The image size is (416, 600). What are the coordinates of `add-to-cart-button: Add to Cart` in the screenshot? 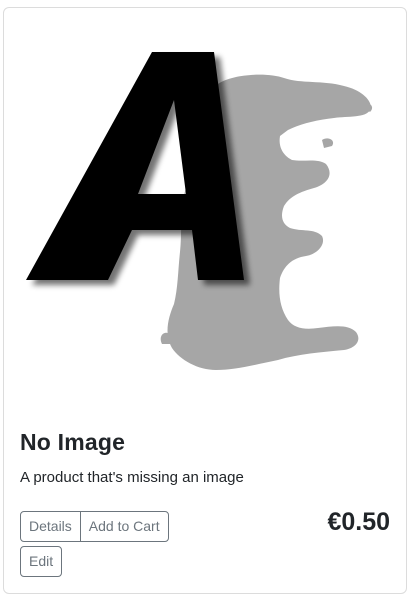 It's located at (124, 526).